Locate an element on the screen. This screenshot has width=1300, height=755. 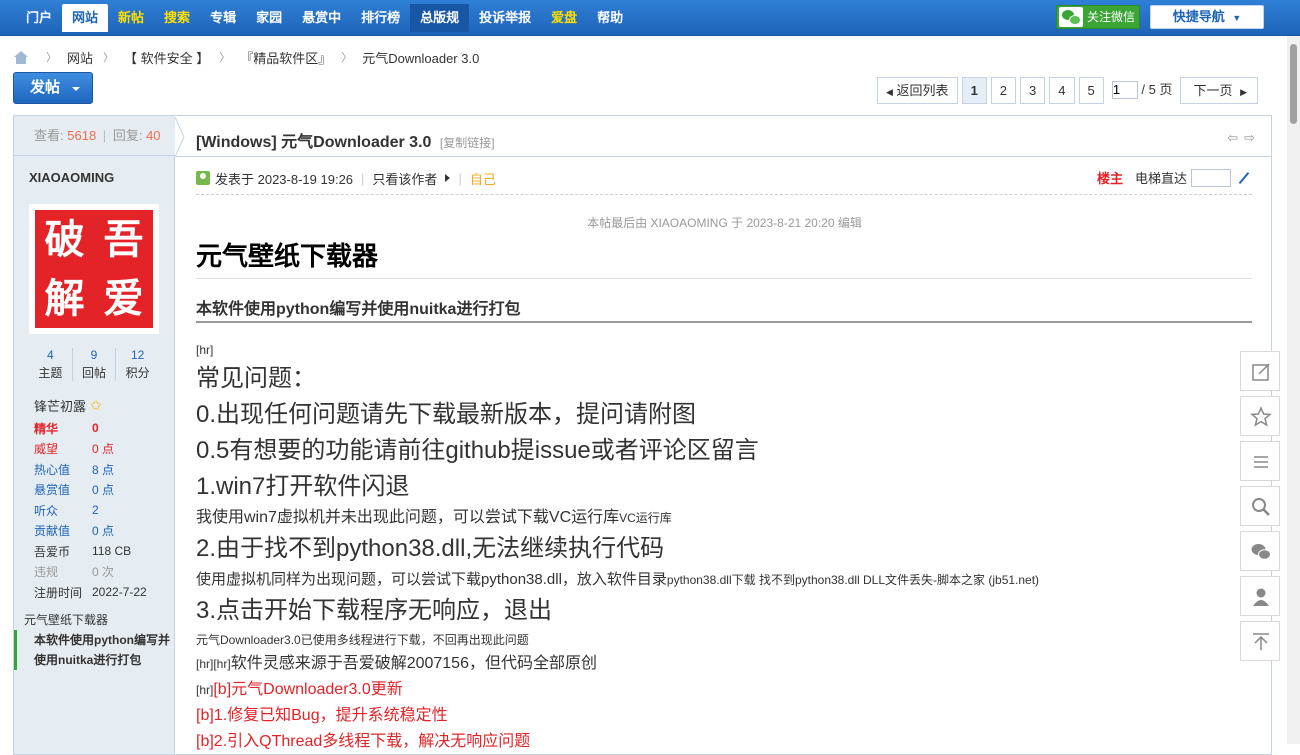
follow-wechat-button: 关注微信 is located at coordinates (1098, 17).